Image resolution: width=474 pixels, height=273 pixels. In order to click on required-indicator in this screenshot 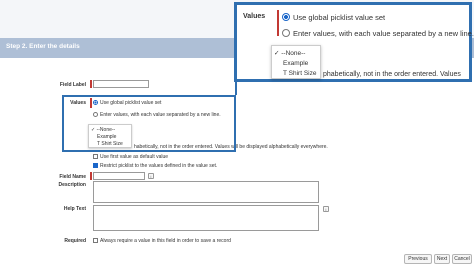, I will do `click(278, 23)`.